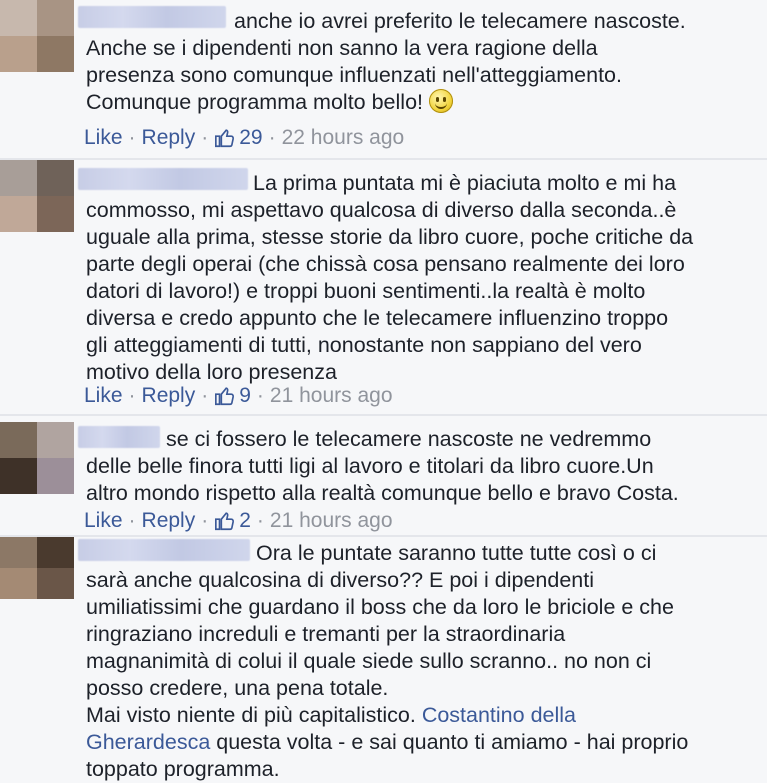 The width and height of the screenshot is (767, 783). I want to click on like-count: 29, so click(238, 138).